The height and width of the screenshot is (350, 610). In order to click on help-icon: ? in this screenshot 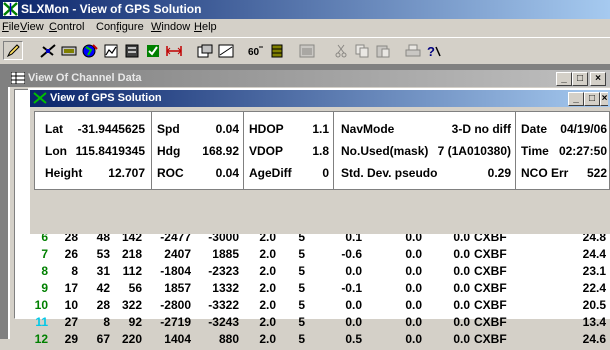, I will do `click(434, 50)`.